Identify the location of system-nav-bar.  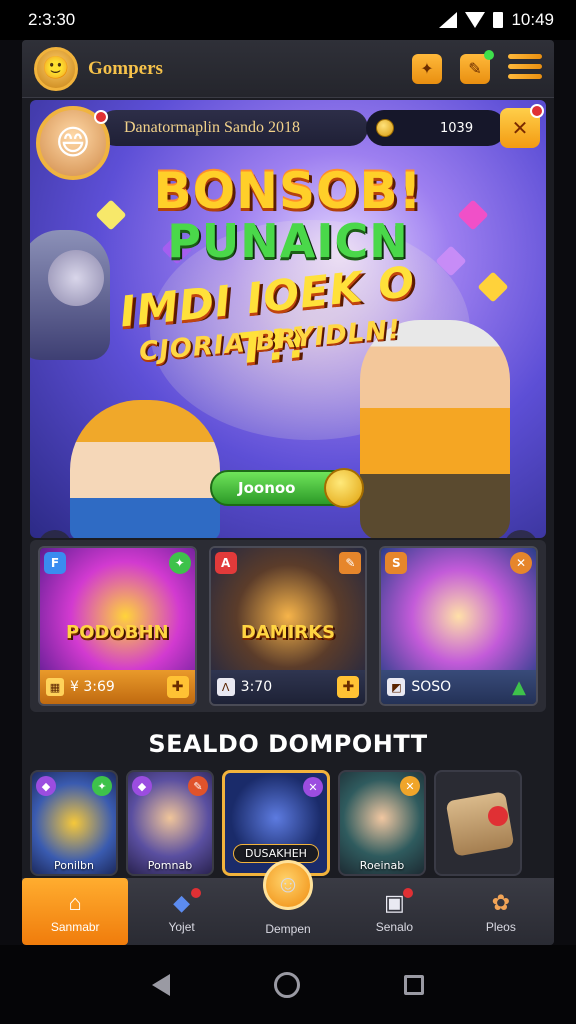
(288, 984).